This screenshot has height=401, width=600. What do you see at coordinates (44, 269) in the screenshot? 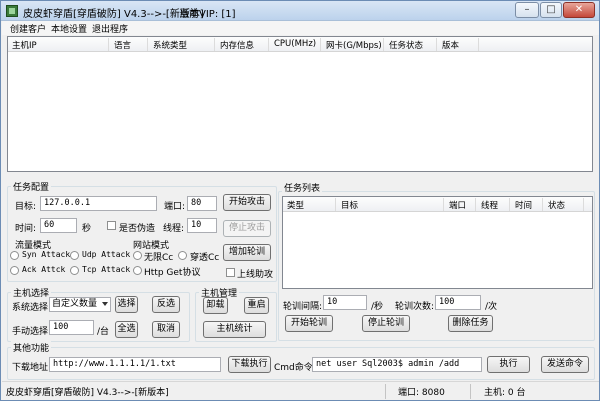
I see `ack-attack-label: Ack Attck` at bounding box center [44, 269].